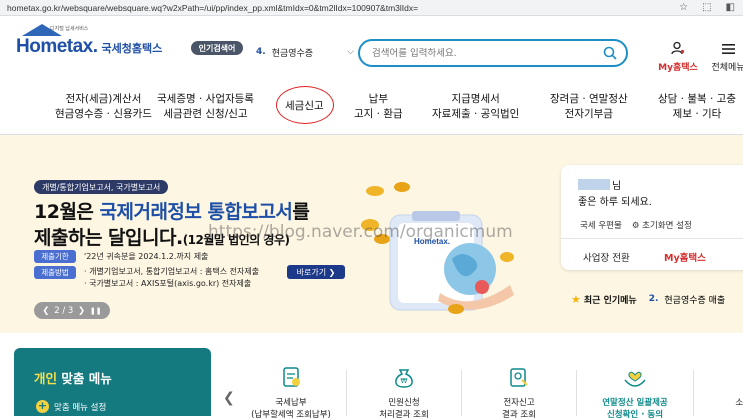  I want to click on nav-line: 납부, so click(378, 99).